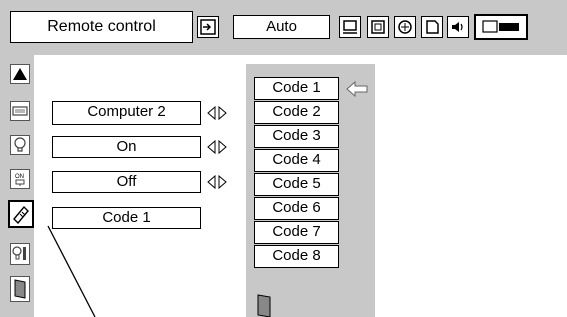  Describe the element at coordinates (296, 208) in the screenshot. I see `code-item: Code 6` at that location.